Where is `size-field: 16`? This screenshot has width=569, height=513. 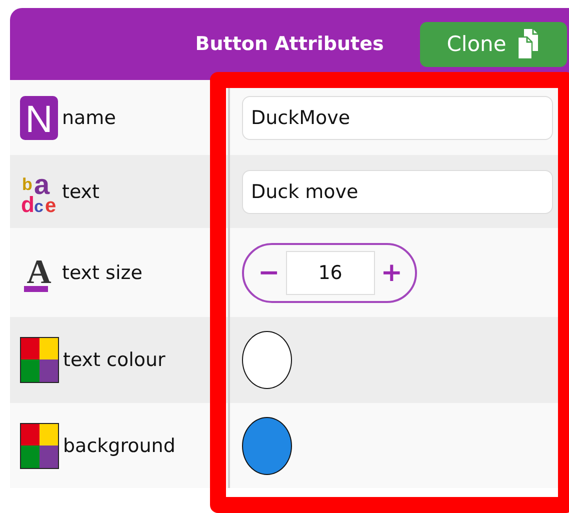 size-field: 16 is located at coordinates (330, 272).